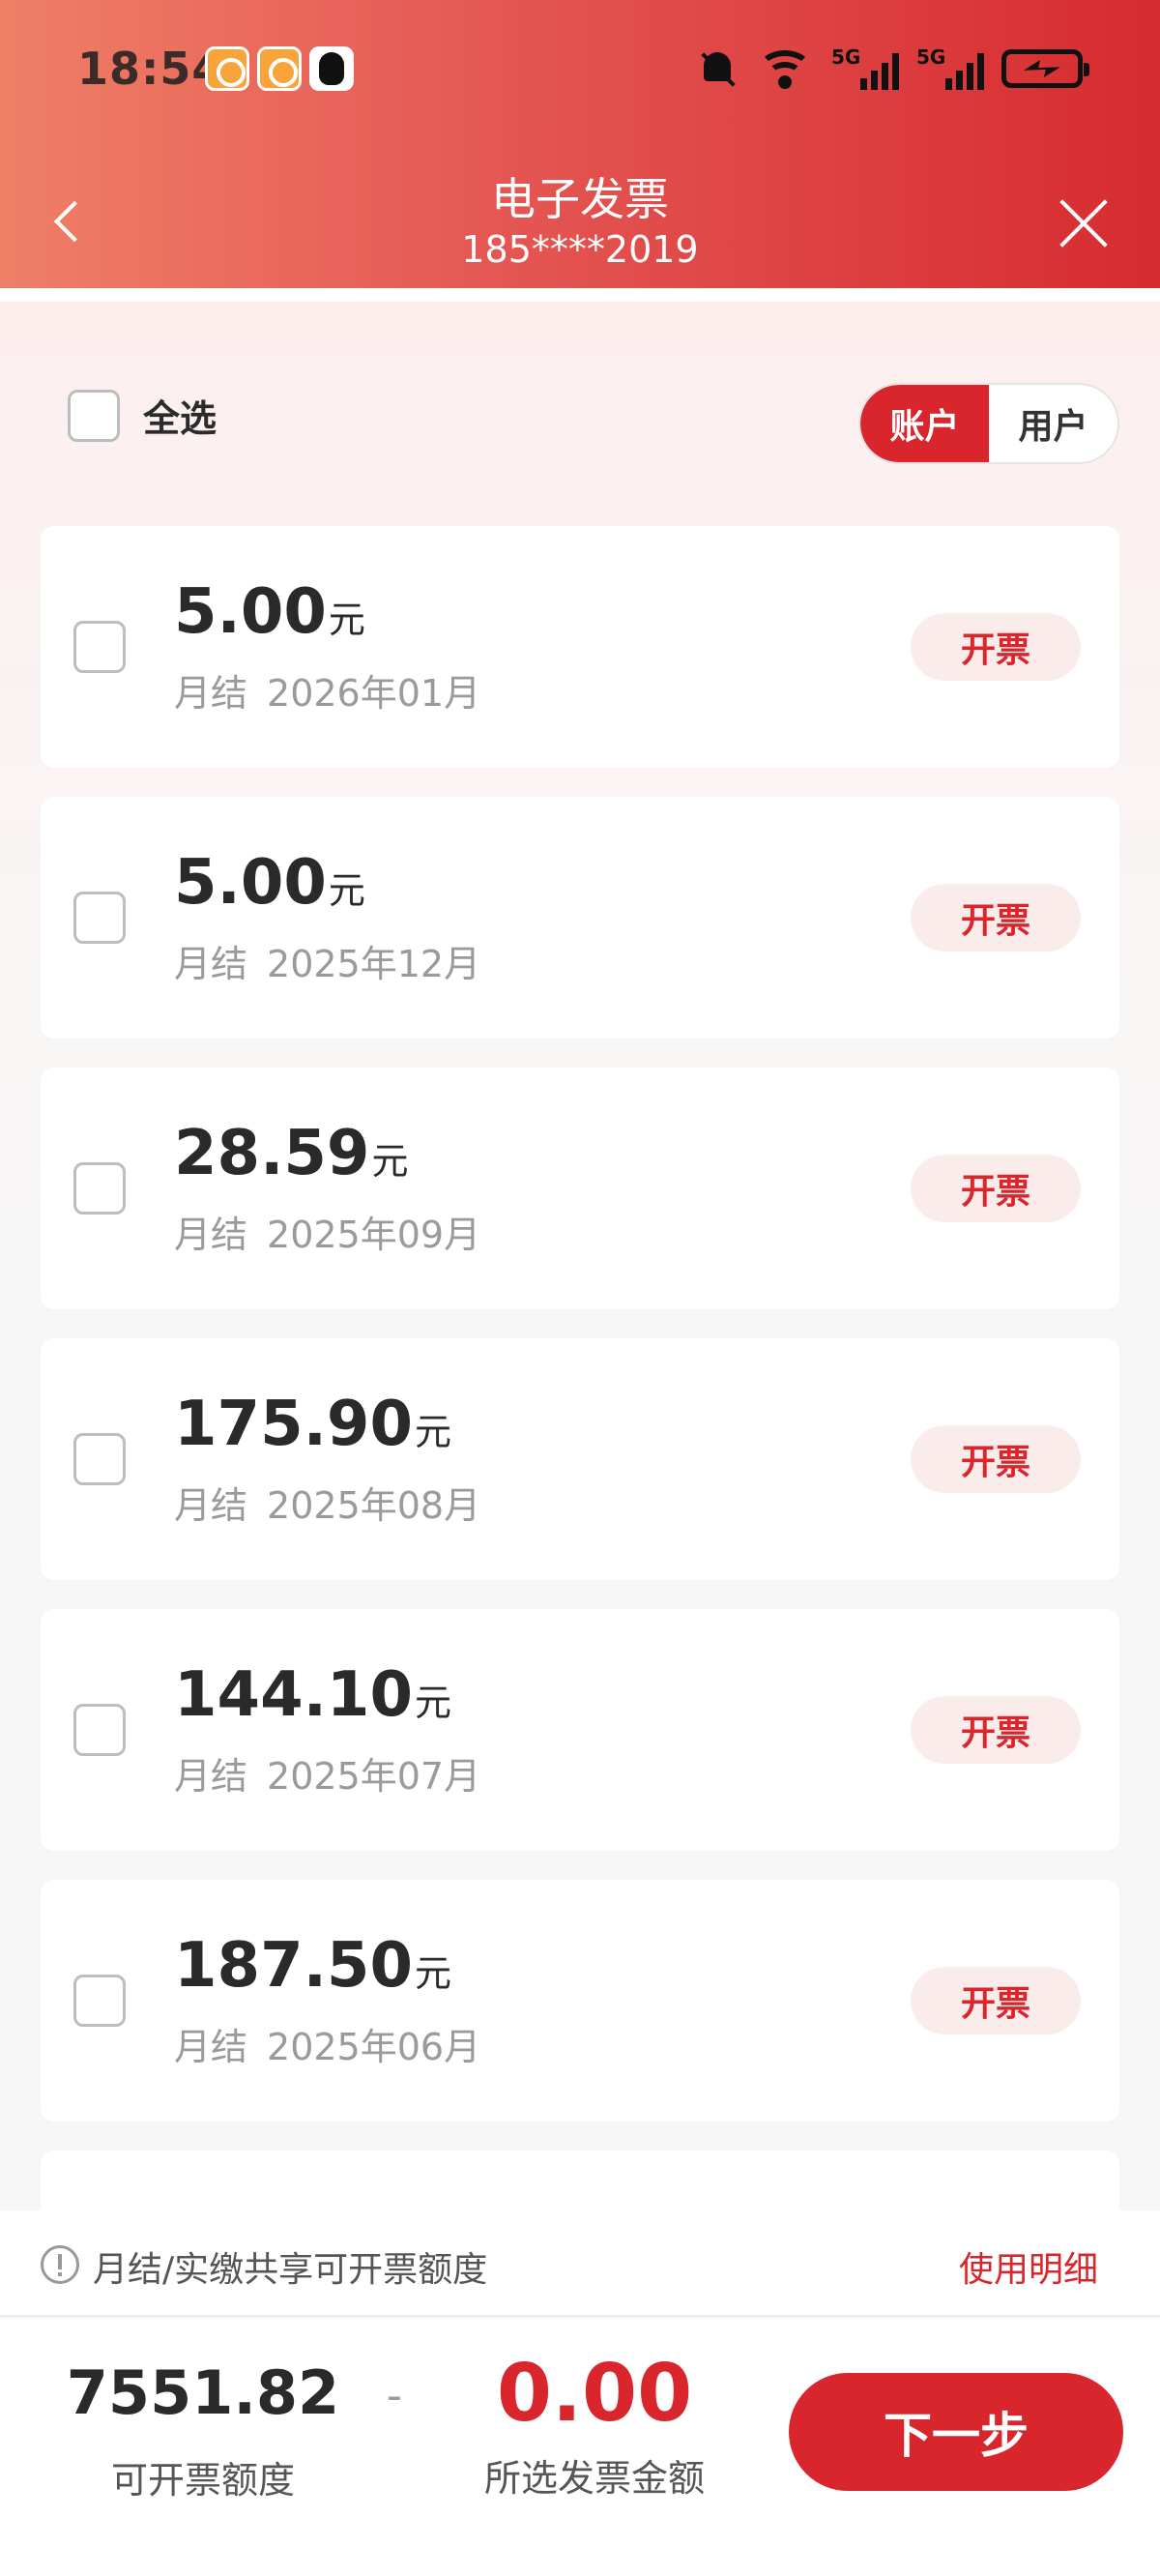 Image resolution: width=1160 pixels, height=2576 pixels. What do you see at coordinates (1028, 2266) in the screenshot?
I see `usage-details-link: 使用明细` at bounding box center [1028, 2266].